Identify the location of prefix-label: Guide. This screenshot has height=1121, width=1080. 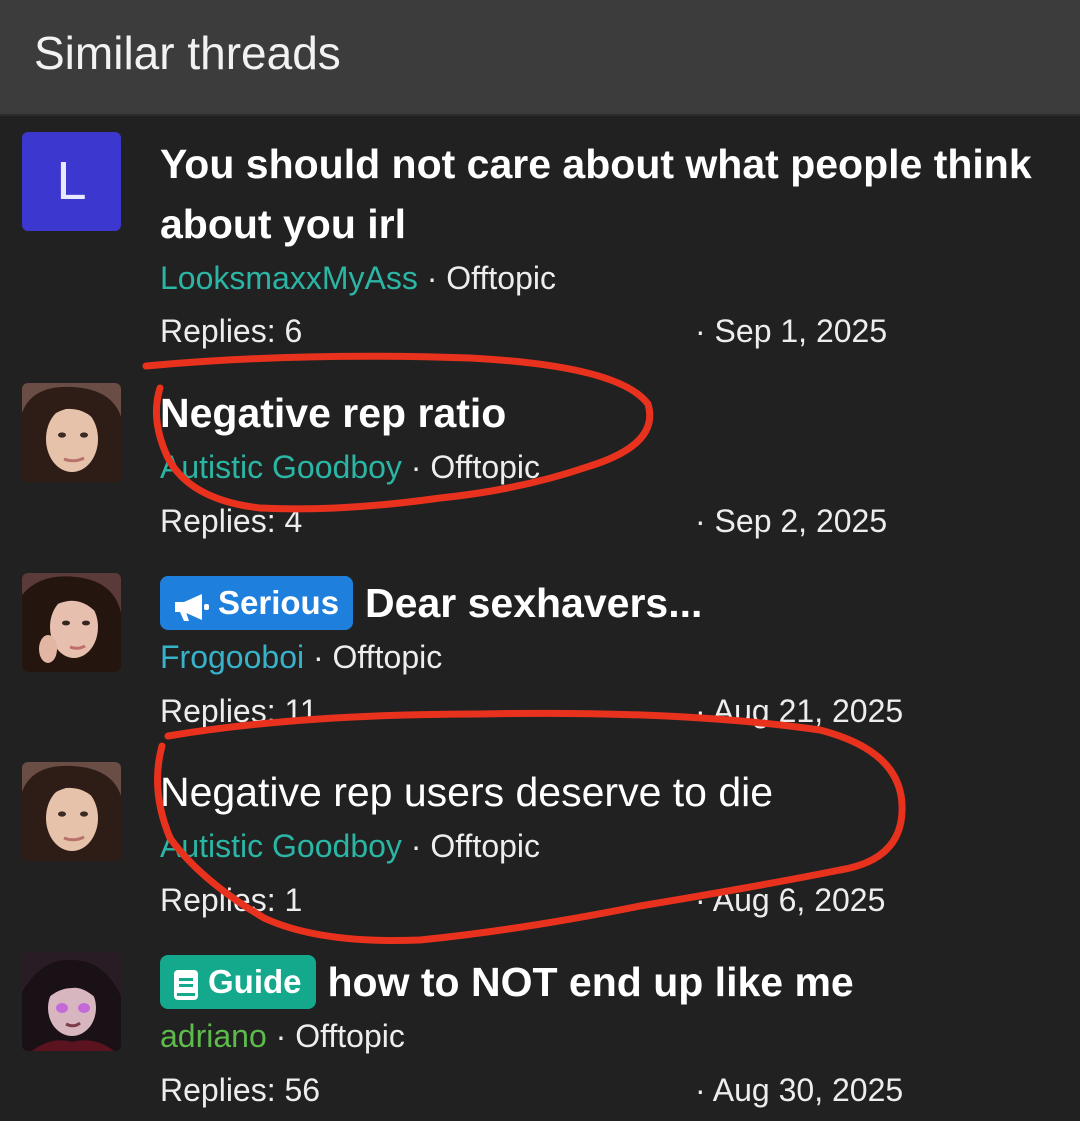
(255, 981).